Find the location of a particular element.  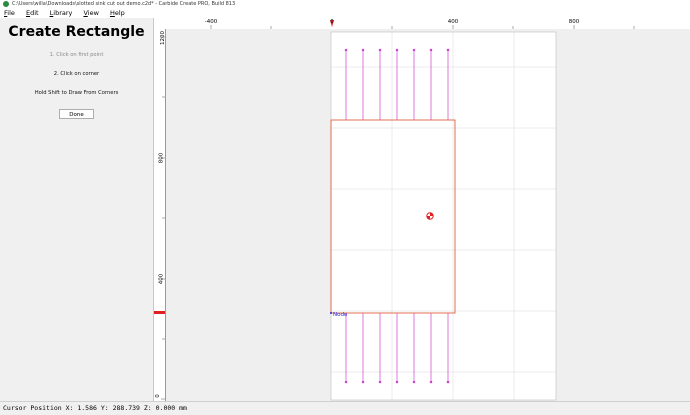

menu-bar: File Edit Library View Help is located at coordinates (345, 13).